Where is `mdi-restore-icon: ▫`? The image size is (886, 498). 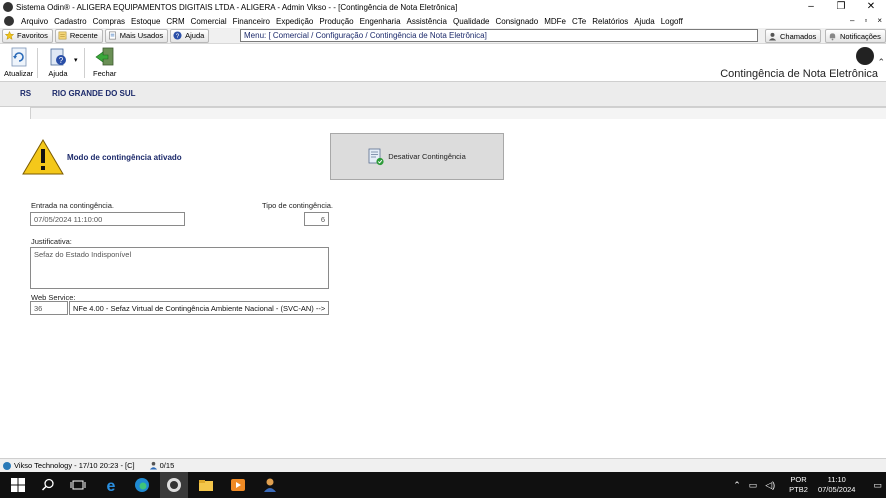
mdi-restore-icon: ▫ is located at coordinates (865, 21).